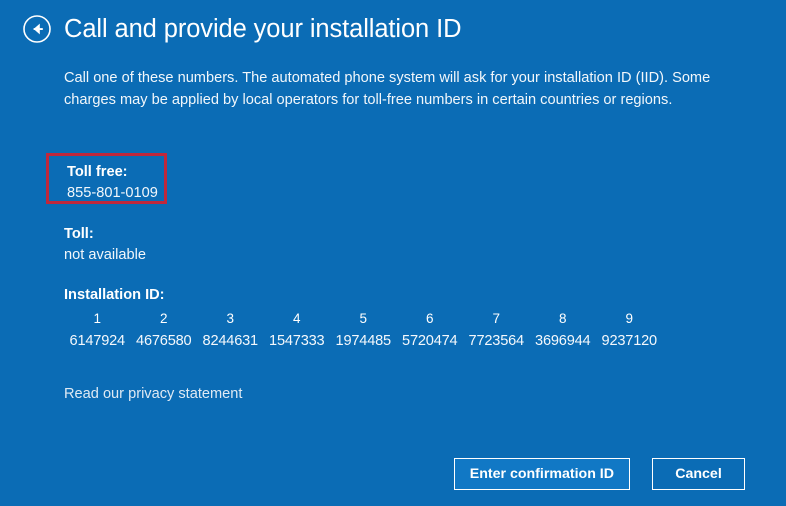  I want to click on enter-confirmation-id-button: Enter confirmation ID, so click(541, 474).